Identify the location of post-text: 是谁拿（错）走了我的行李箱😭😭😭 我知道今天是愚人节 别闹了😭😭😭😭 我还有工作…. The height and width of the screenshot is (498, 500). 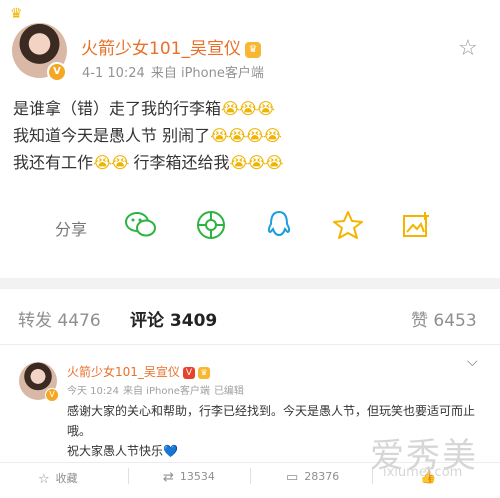
(148, 135).